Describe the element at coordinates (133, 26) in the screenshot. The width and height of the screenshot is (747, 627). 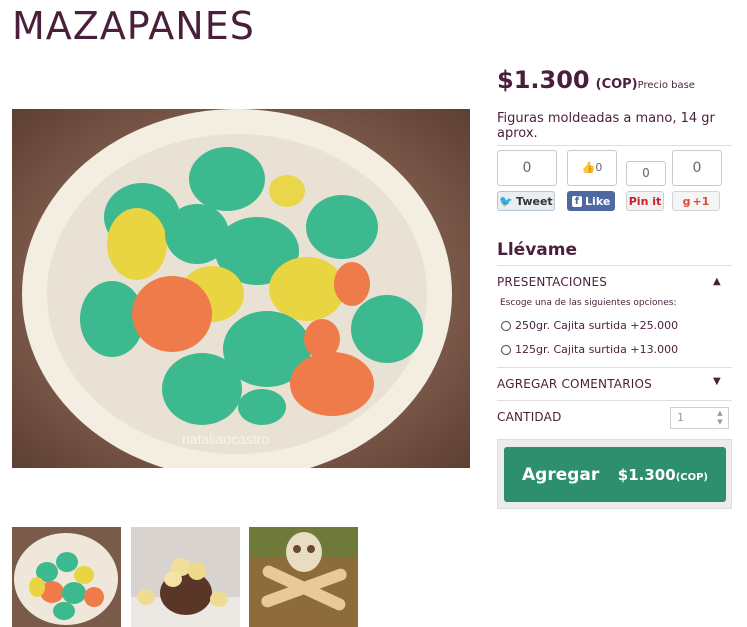
I see `product-title: MAZAPANES` at that location.